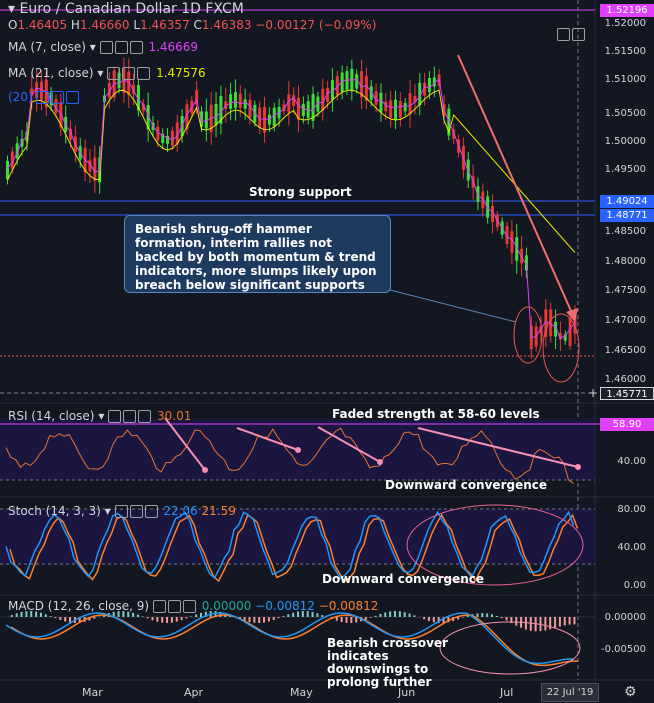 This screenshot has height=703, width=654. I want to click on rsi-convergence-note: Downward convergence, so click(466, 485).